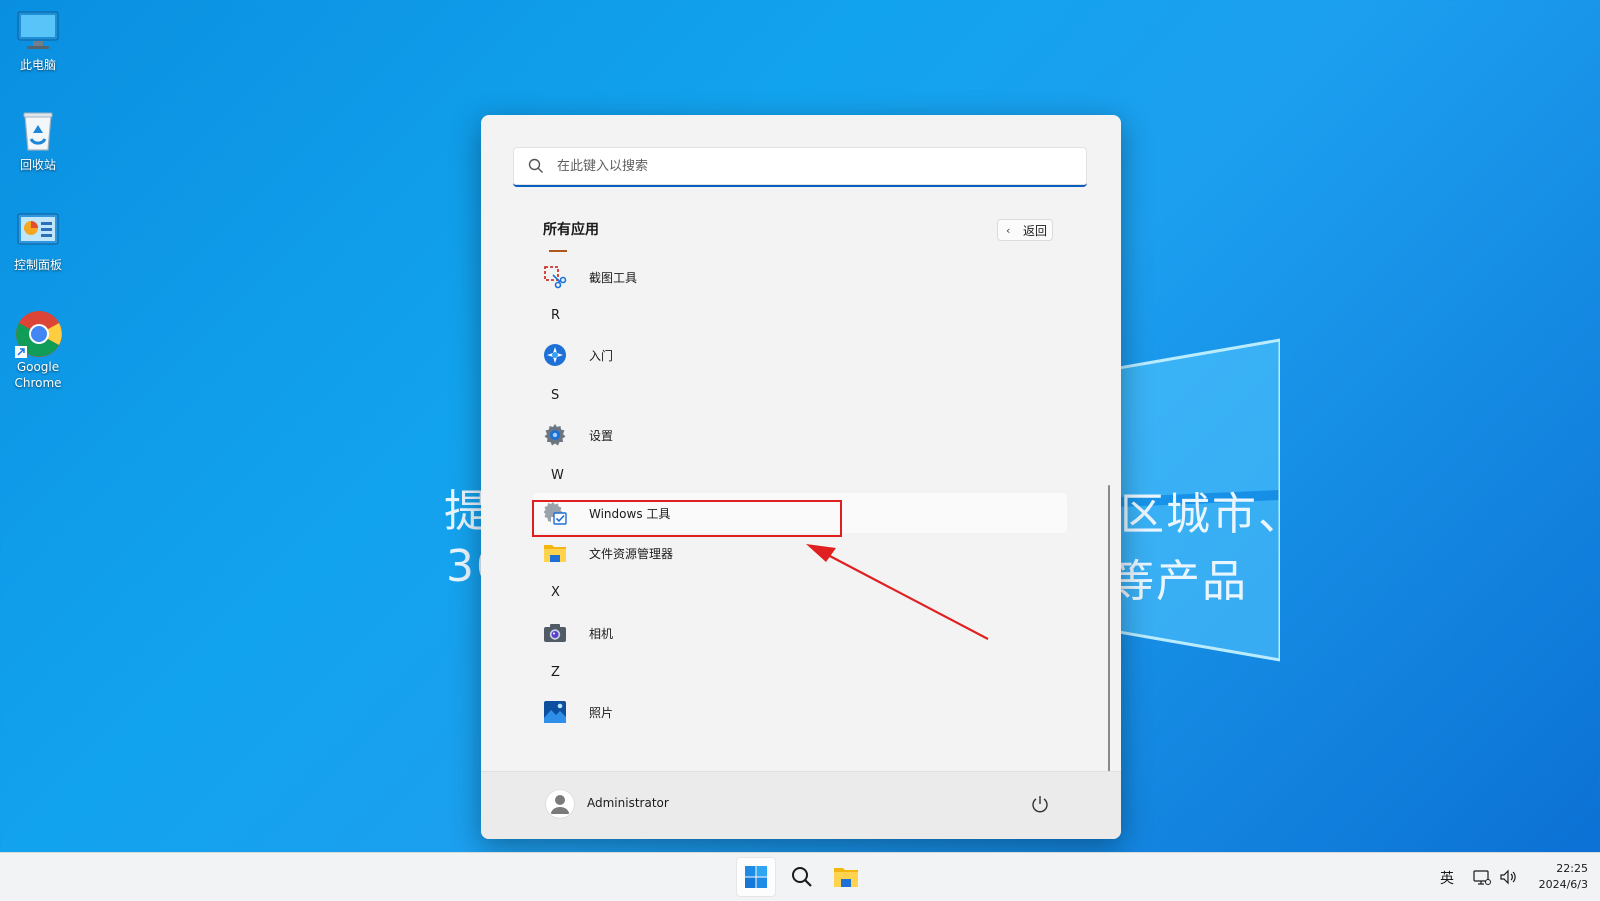  I want to click on desktop-icon-label: 控制面板, so click(37, 265).